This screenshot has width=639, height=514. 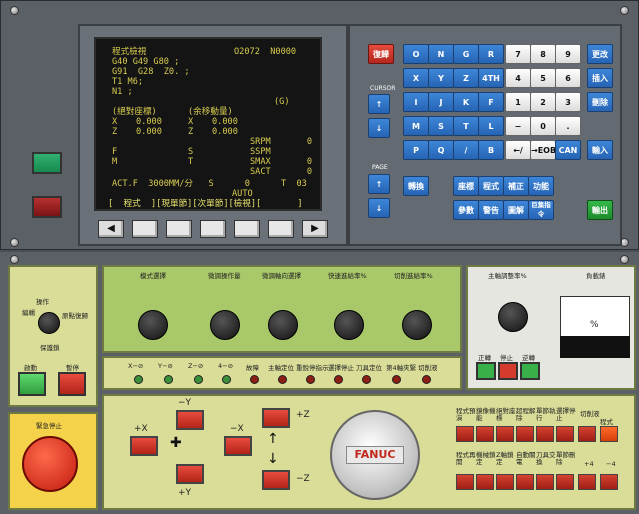 What do you see at coordinates (587, 434) in the screenshot?
I see `coolant-button` at bounding box center [587, 434].